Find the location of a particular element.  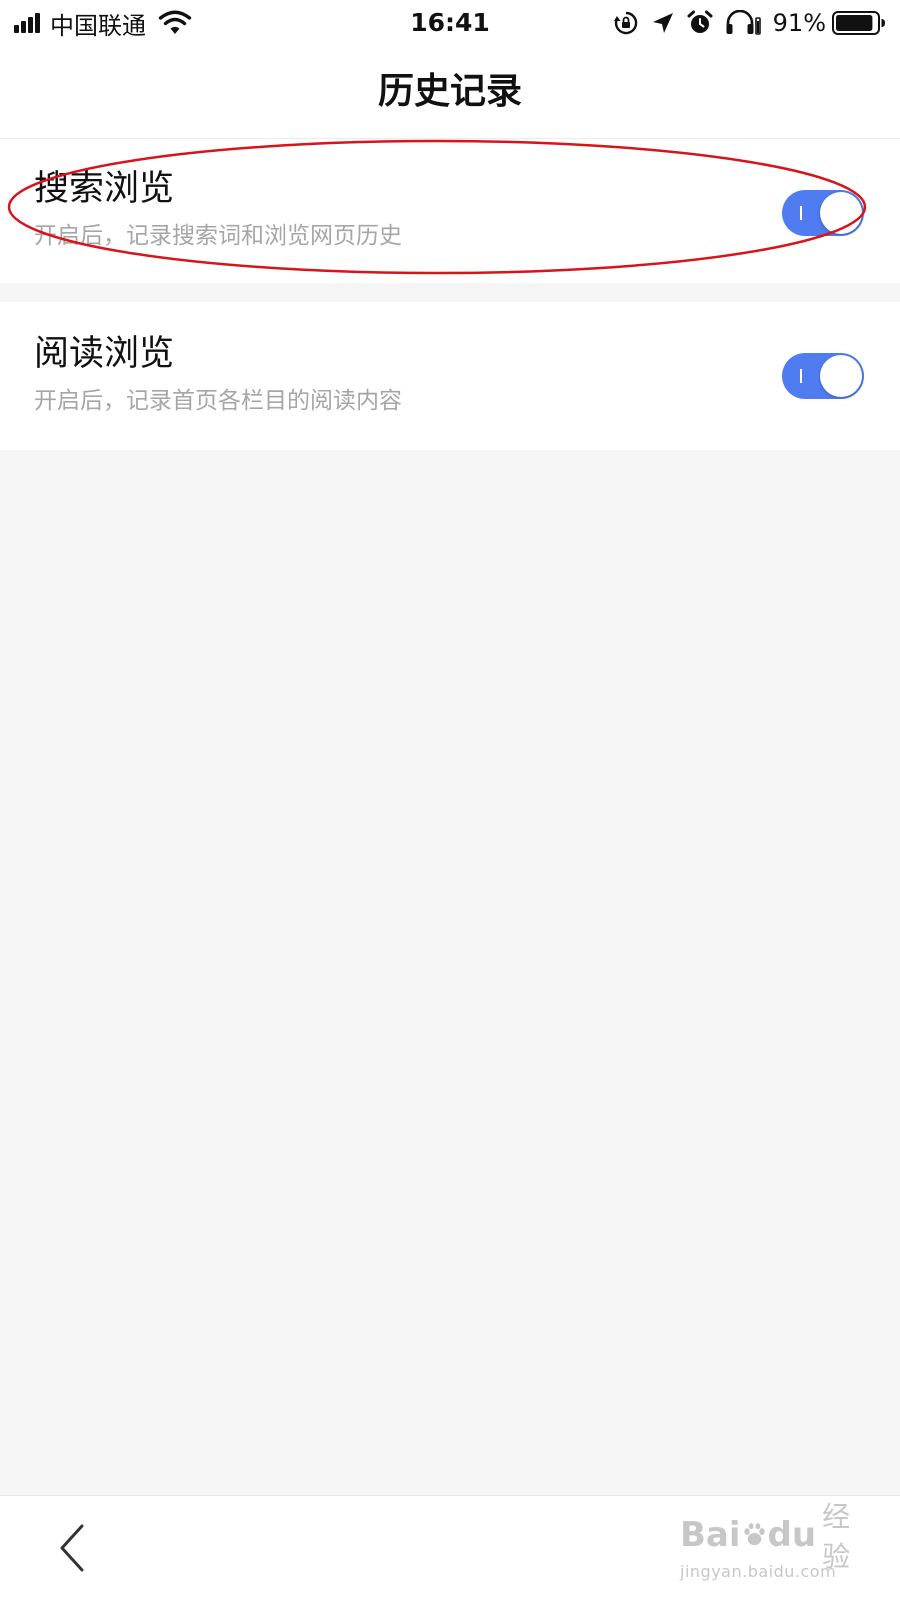

page-title: 历史记录 is located at coordinates (449, 91).